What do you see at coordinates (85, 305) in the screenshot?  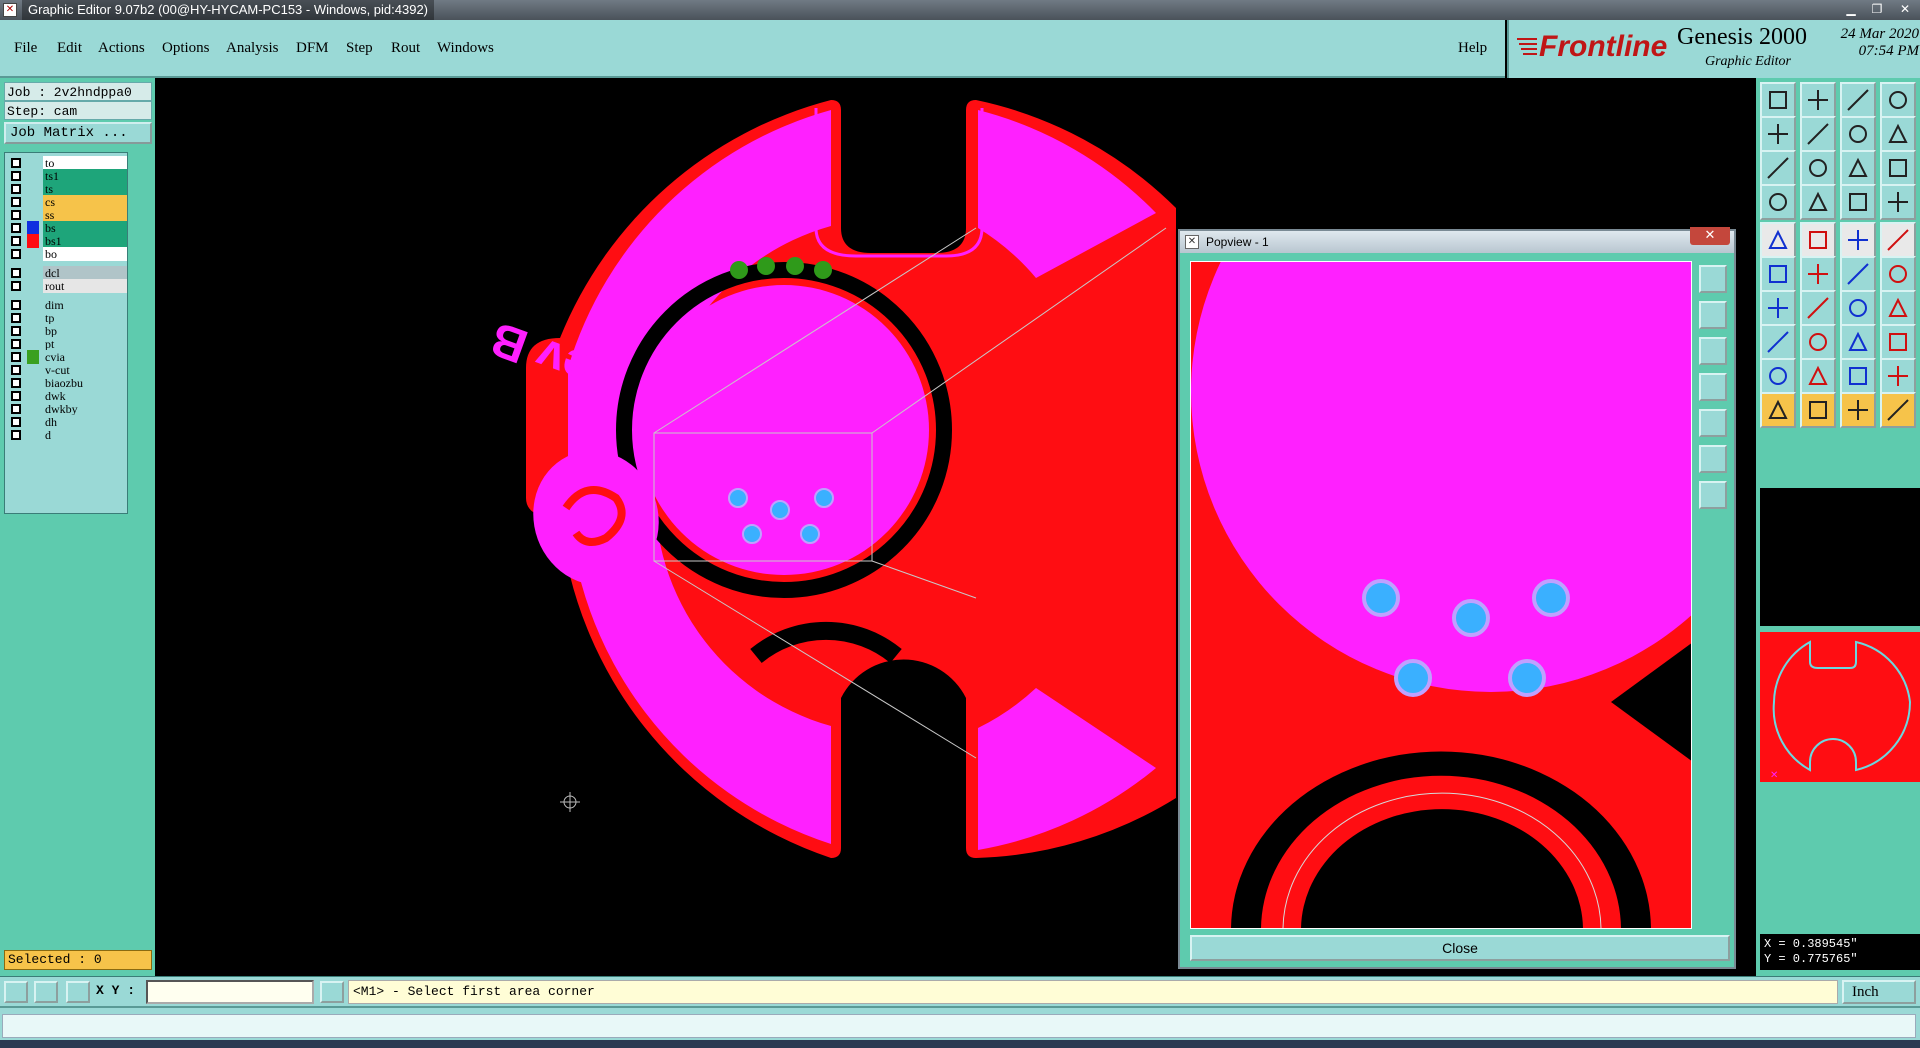 I see `layer-name: dim` at bounding box center [85, 305].